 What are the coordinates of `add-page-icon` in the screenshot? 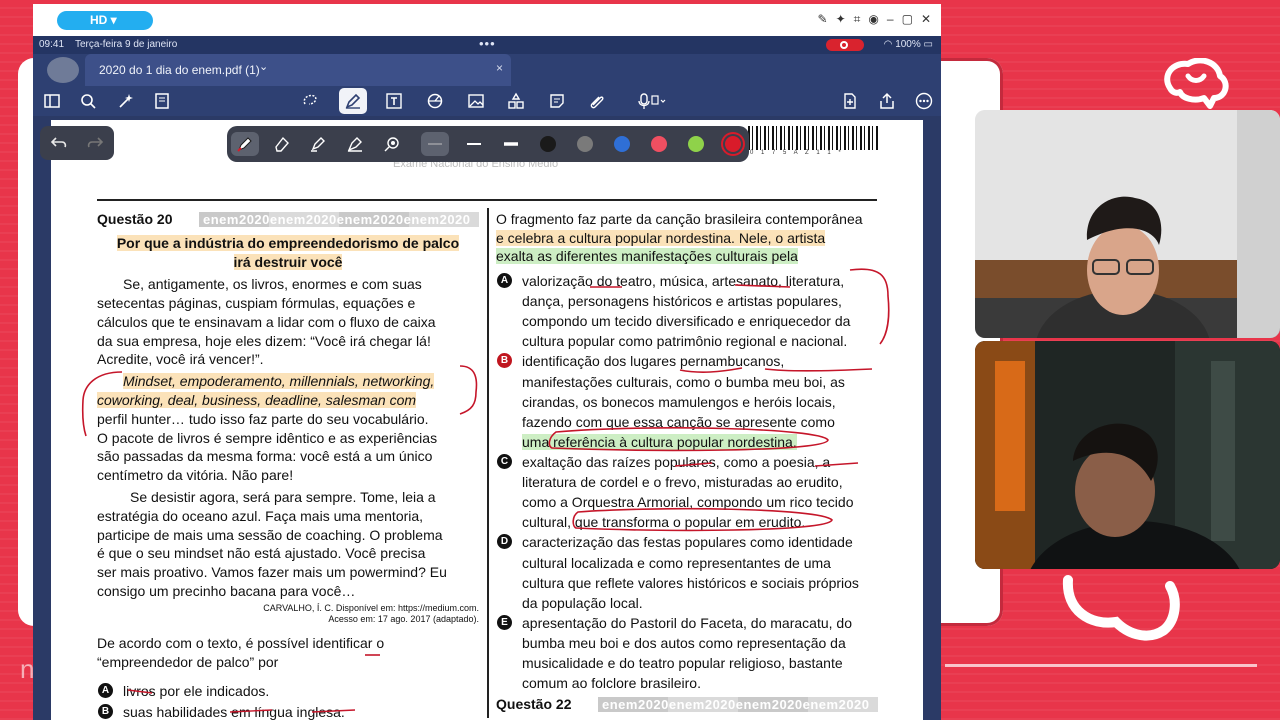 It's located at (850, 101).